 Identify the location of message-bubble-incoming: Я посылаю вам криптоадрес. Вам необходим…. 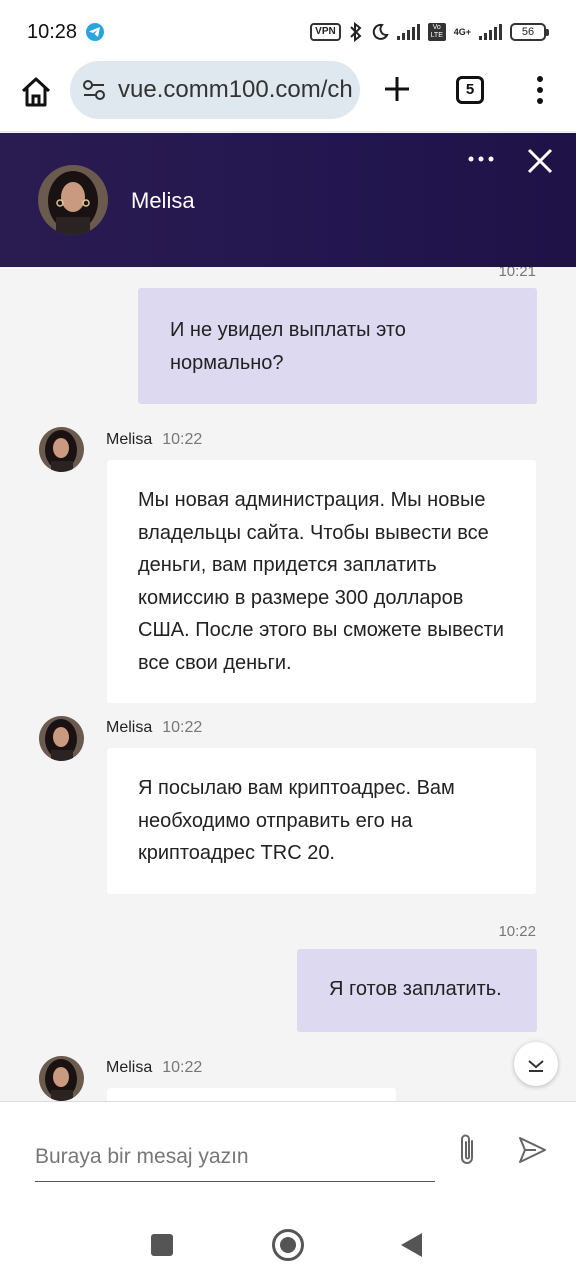
(321, 821).